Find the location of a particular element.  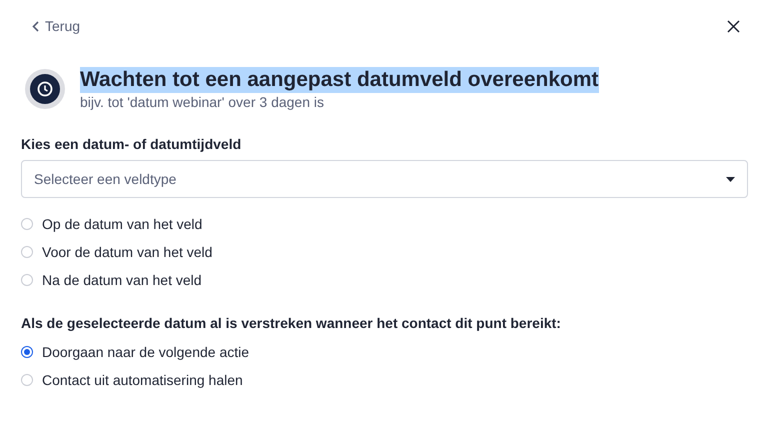

close-button is located at coordinates (733, 26).